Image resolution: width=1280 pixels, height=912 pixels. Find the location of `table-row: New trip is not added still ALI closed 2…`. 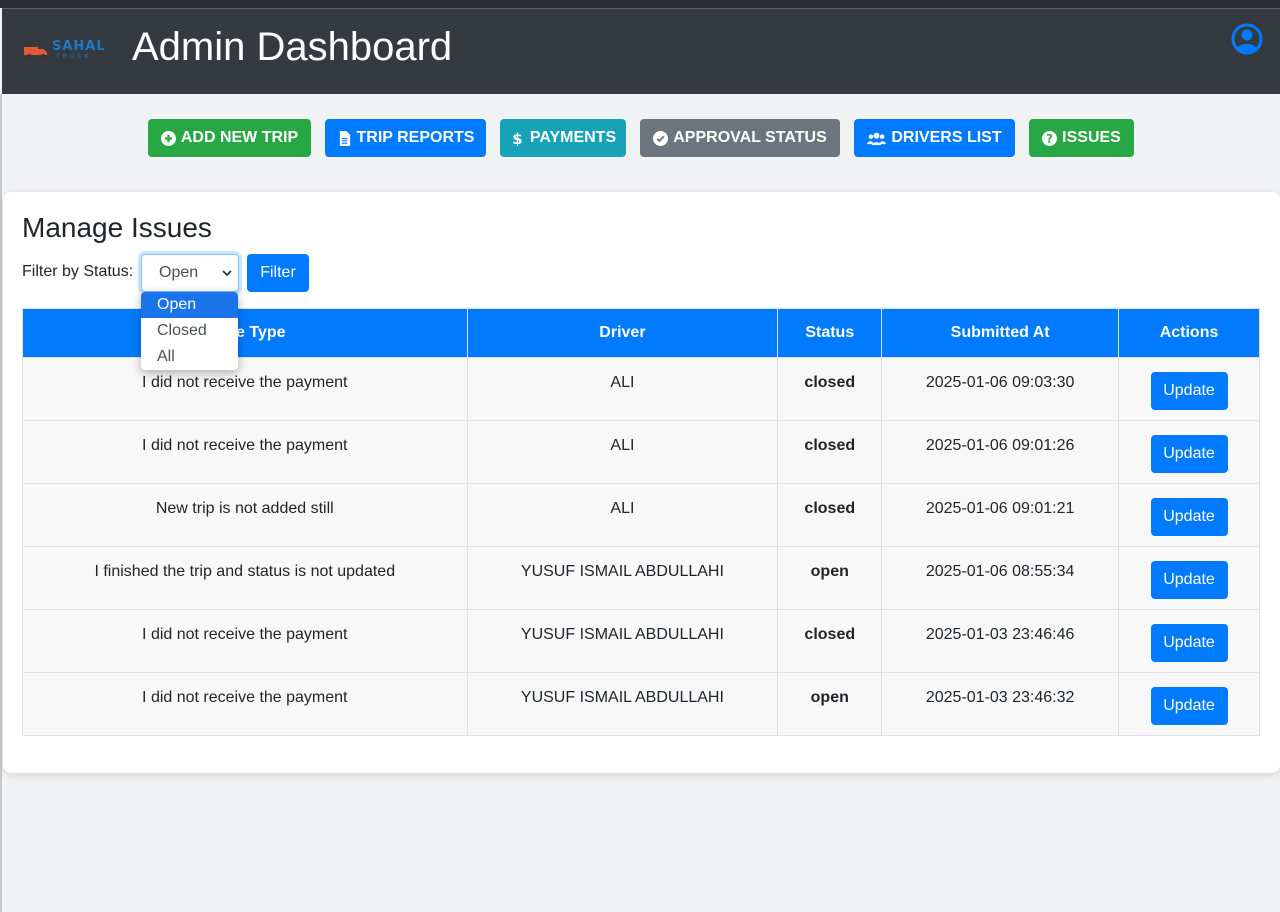

table-row: New trip is not added still ALI closed 2… is located at coordinates (641, 515).